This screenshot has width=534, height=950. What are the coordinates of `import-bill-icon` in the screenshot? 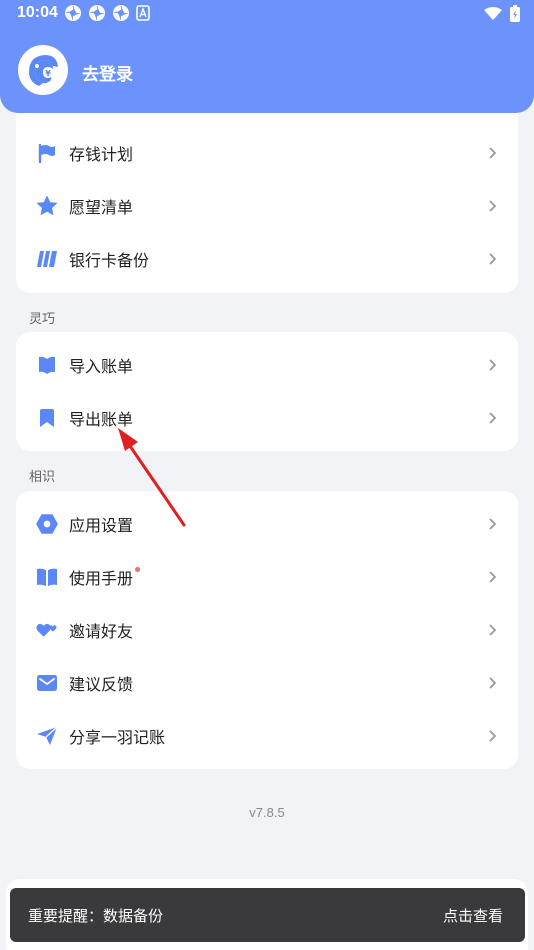 It's located at (47, 365).